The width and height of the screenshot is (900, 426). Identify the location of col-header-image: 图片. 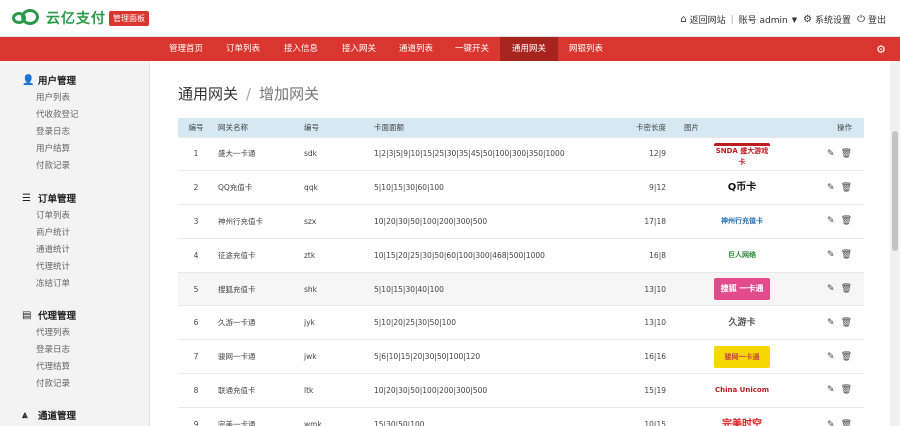
(691, 127).